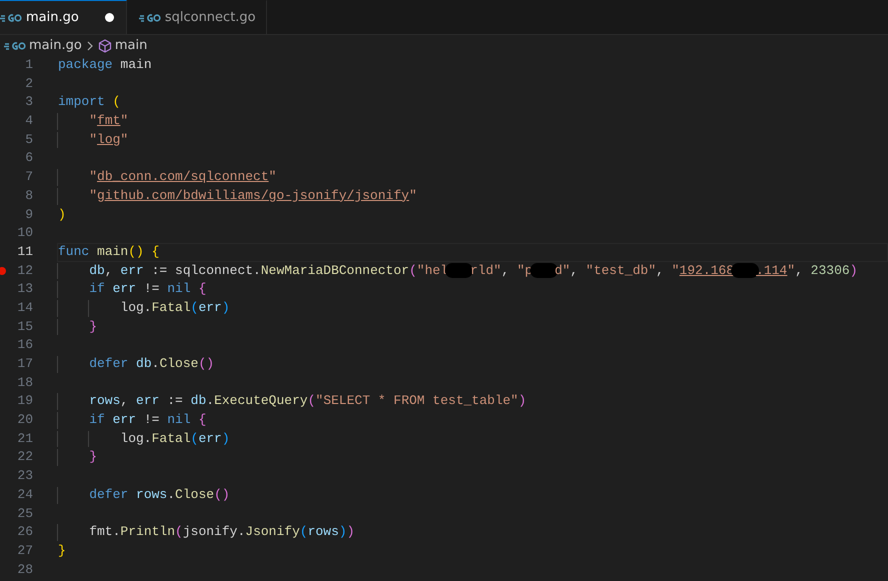 This screenshot has height=581, width=888. What do you see at coordinates (28, 195) in the screenshot?
I see `line-number: 8` at bounding box center [28, 195].